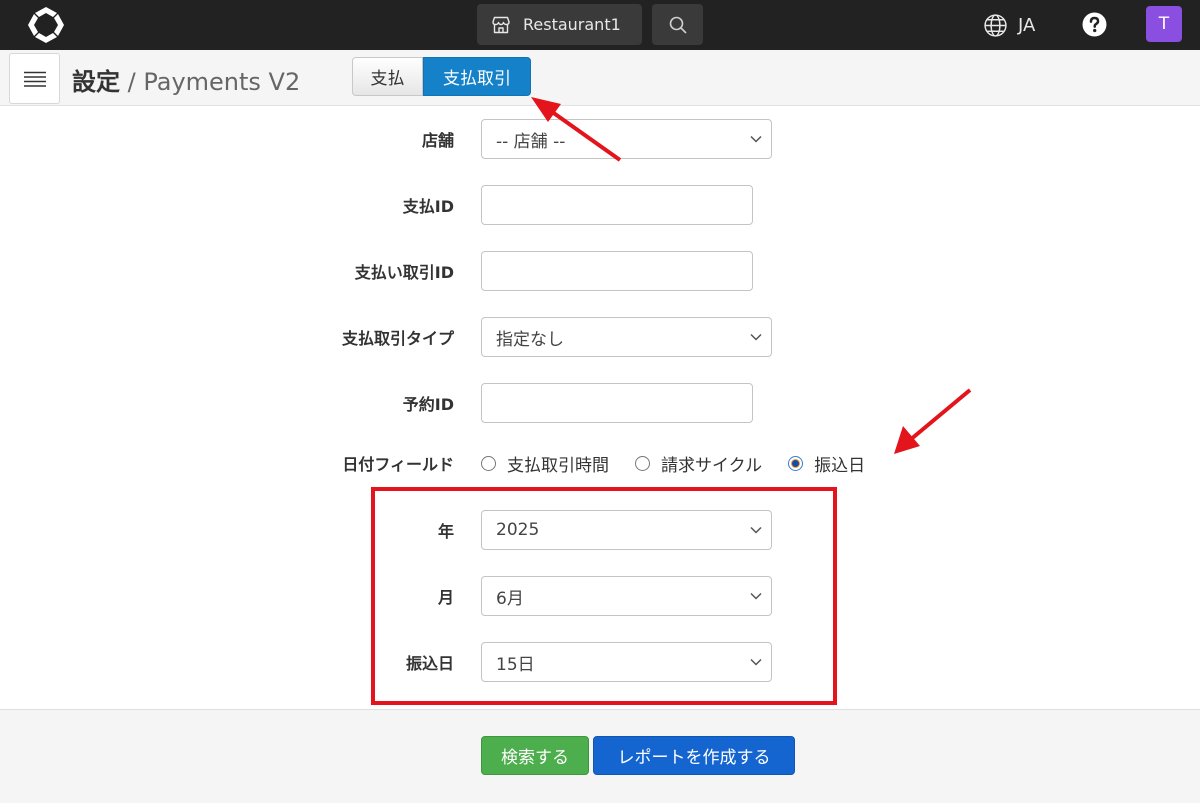  I want to click on store-name: Restaurant1, so click(572, 24).